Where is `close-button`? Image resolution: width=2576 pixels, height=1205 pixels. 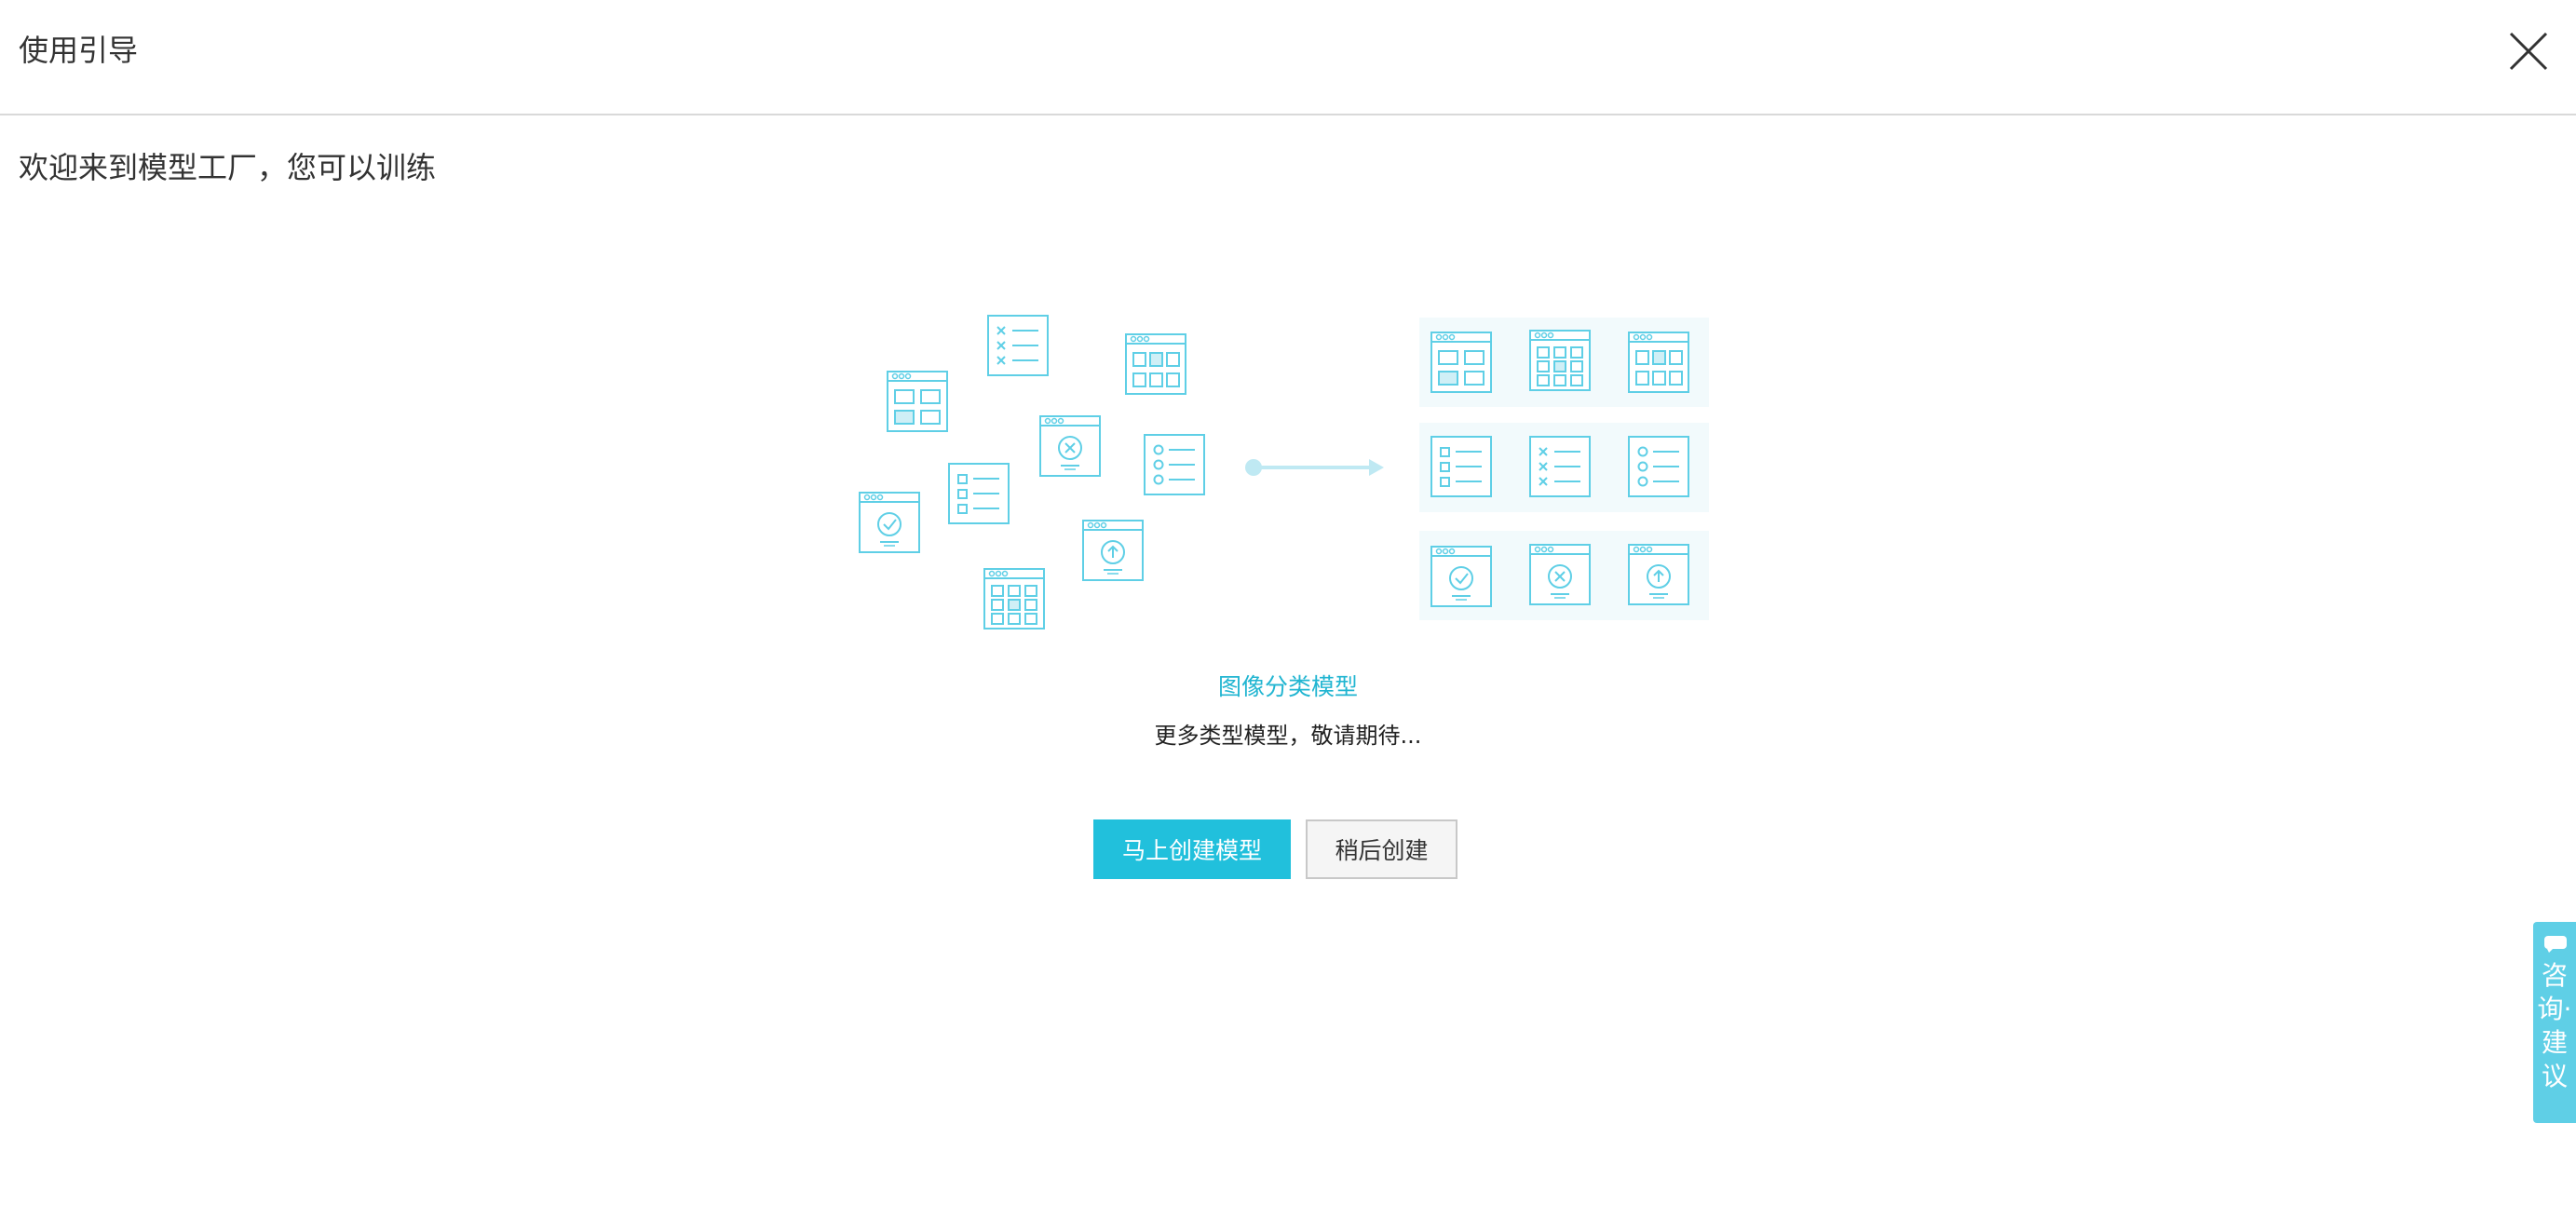
close-button is located at coordinates (2528, 51).